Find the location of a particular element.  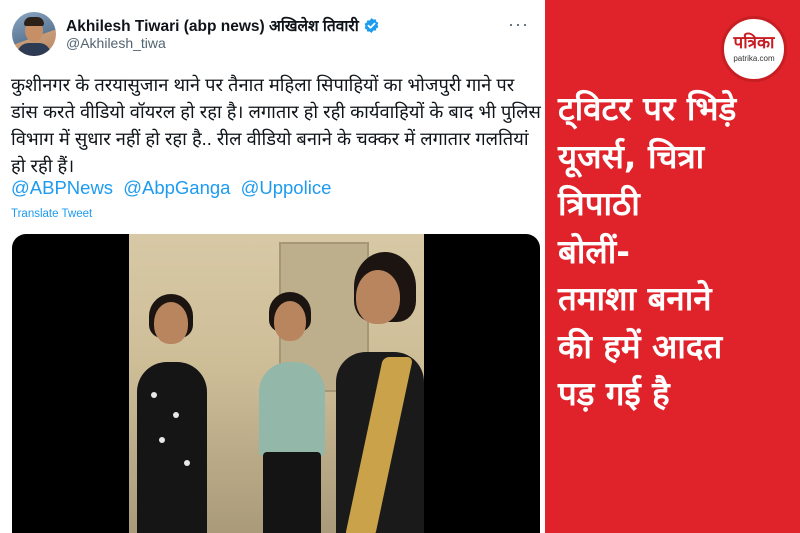

author-name: Akhilesh Tiwari (abp news) अखिलेश तिवारी is located at coordinates (212, 26).